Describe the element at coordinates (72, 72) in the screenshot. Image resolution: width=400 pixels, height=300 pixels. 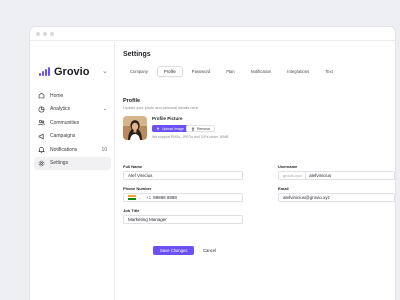
I see `brand-name: Grovio` at that location.